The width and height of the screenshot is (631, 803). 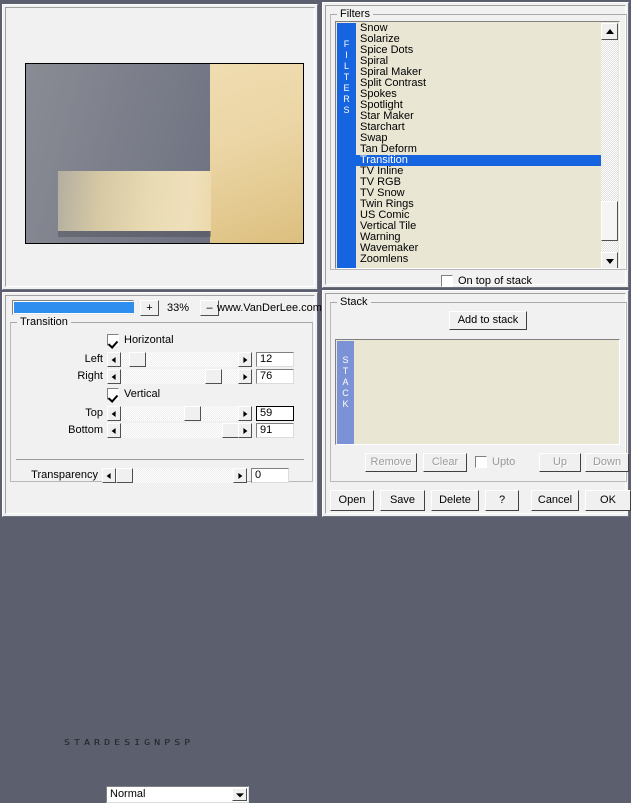 I want to click on upto-checkbox, so click(x=481, y=462).